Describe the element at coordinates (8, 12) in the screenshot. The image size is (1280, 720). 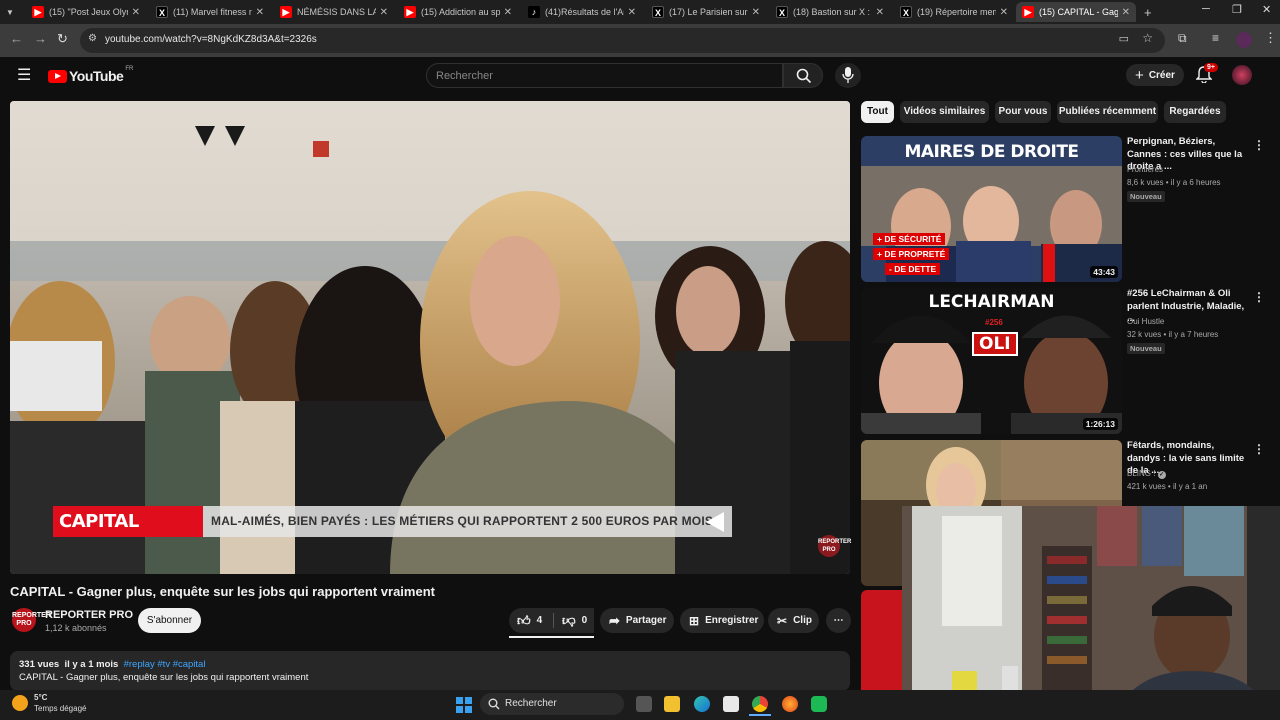
I see `tab-list-button: ▼` at that location.